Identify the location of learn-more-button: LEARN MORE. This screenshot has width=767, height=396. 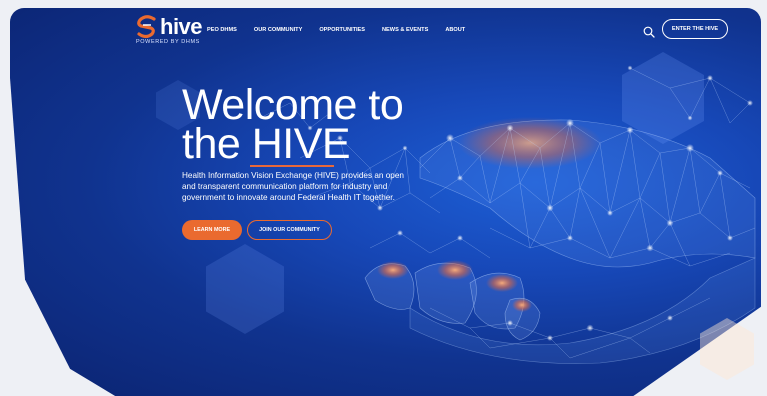
(212, 230).